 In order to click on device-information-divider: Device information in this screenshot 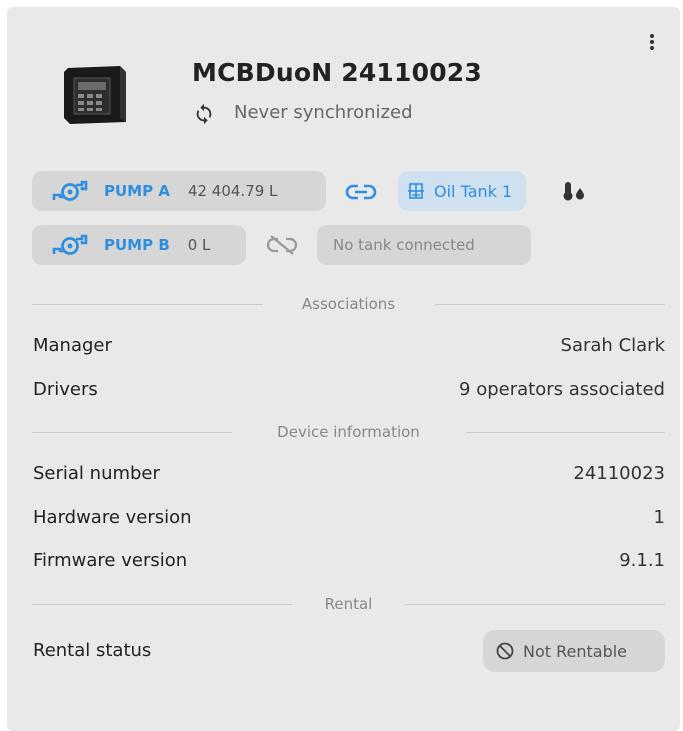, I will do `click(348, 432)`.